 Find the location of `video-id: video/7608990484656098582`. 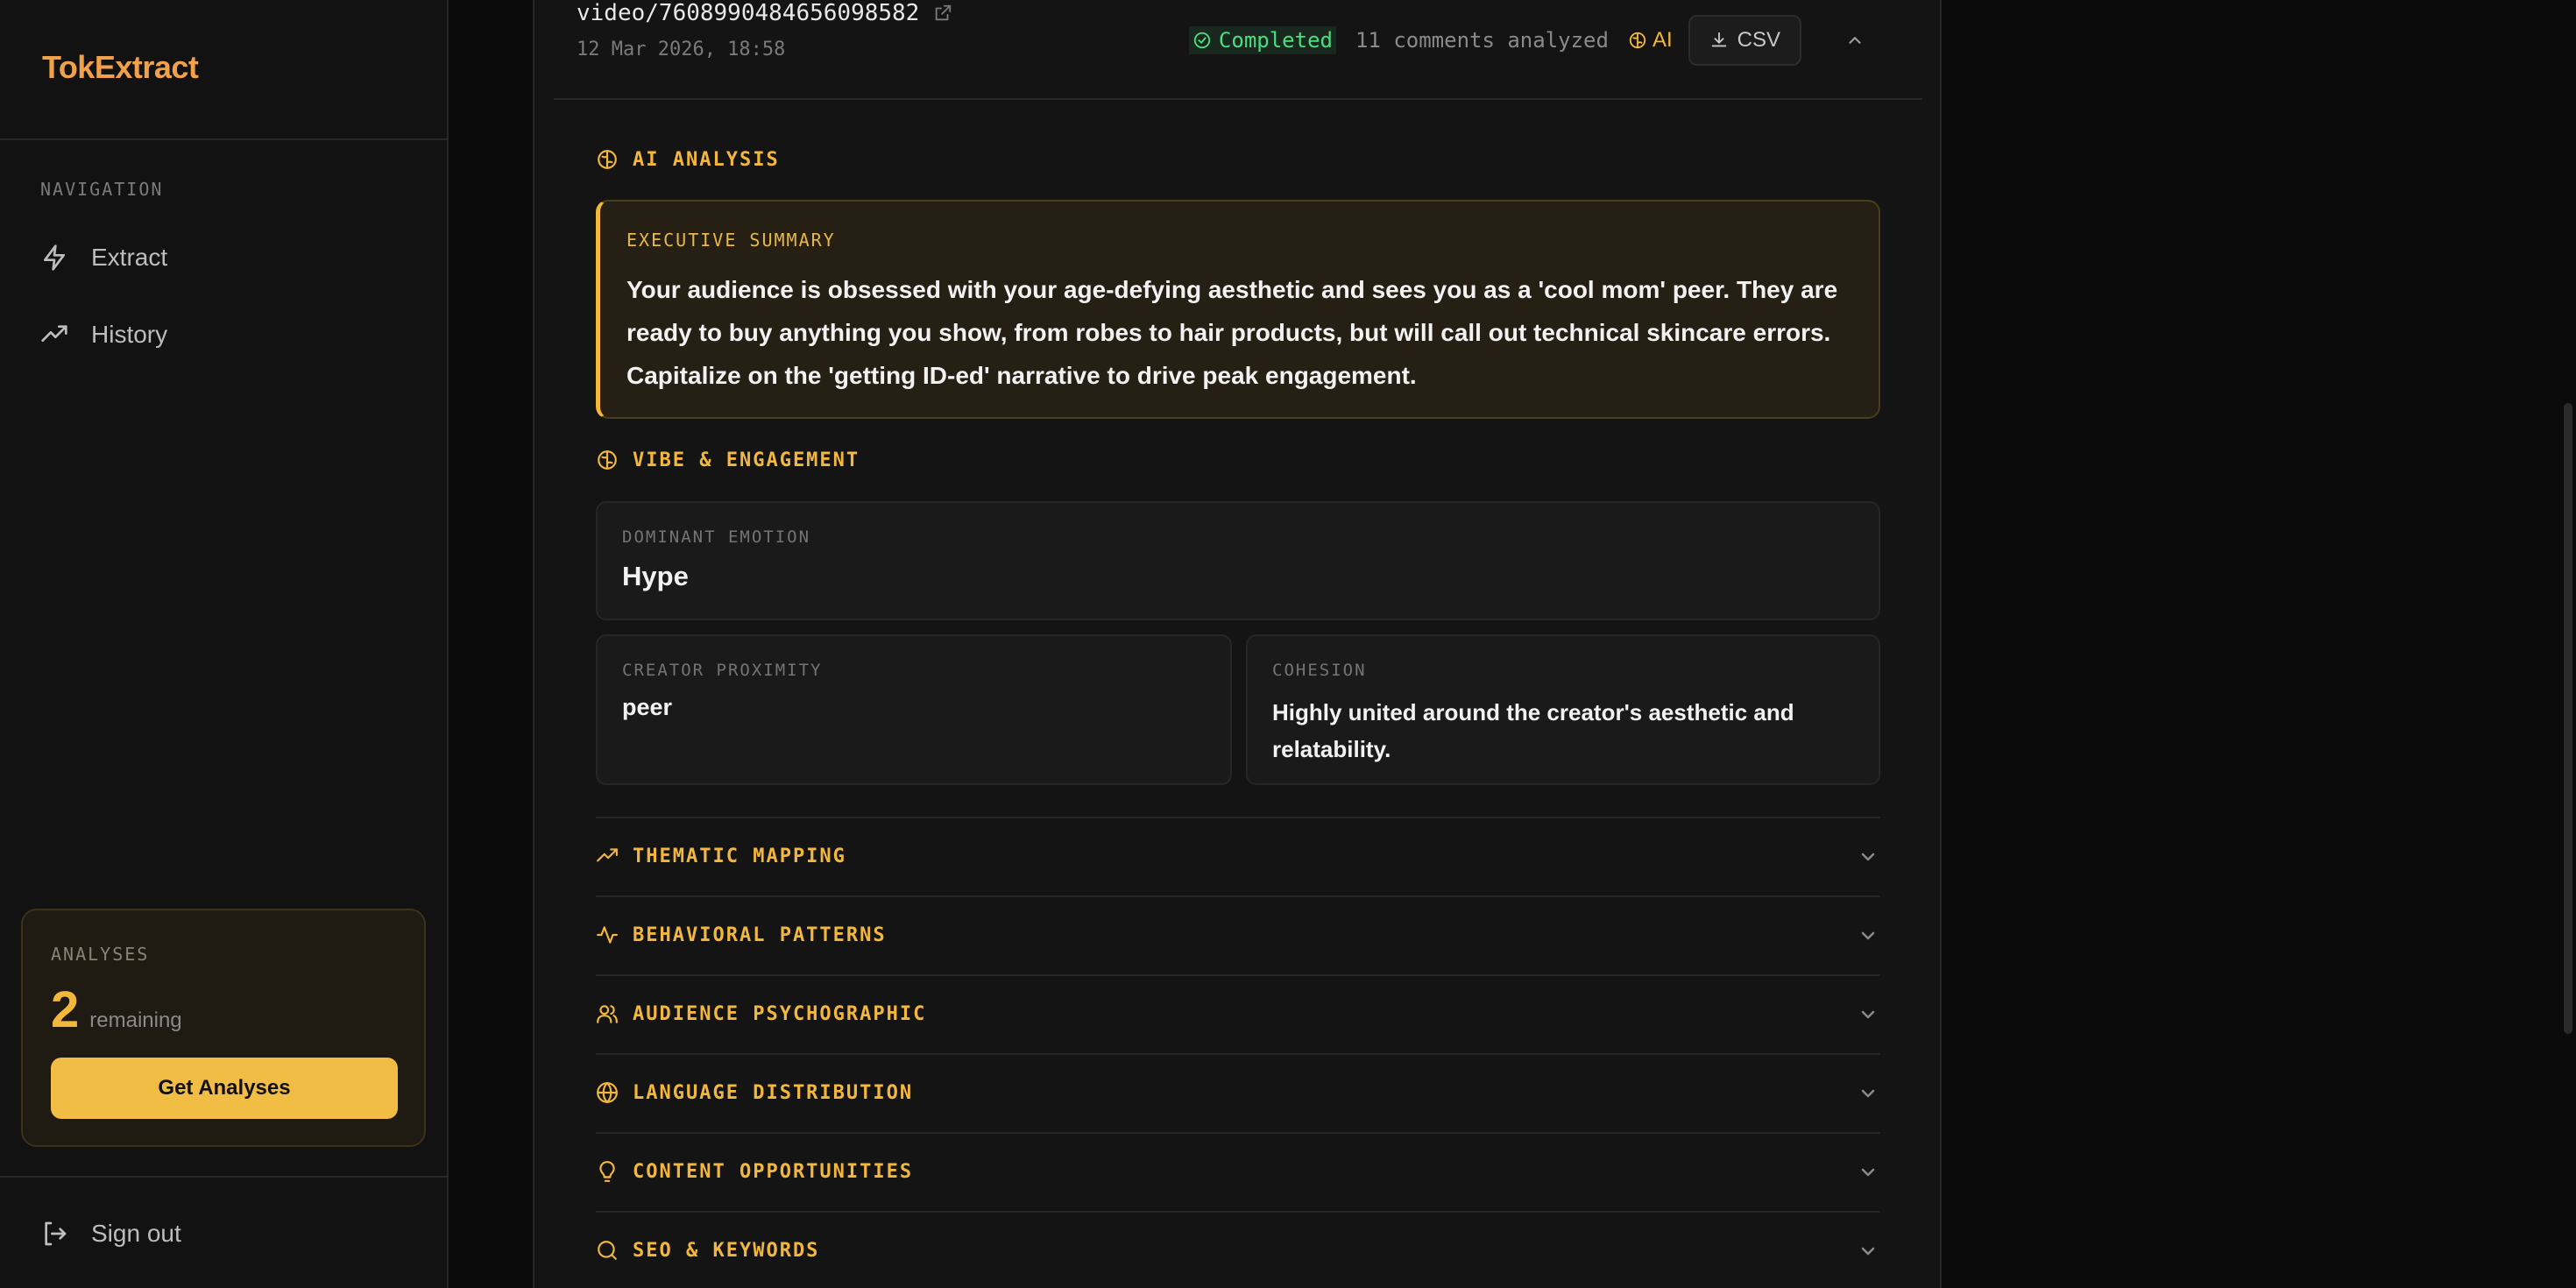

video-id: video/7608990484656098582 is located at coordinates (748, 13).